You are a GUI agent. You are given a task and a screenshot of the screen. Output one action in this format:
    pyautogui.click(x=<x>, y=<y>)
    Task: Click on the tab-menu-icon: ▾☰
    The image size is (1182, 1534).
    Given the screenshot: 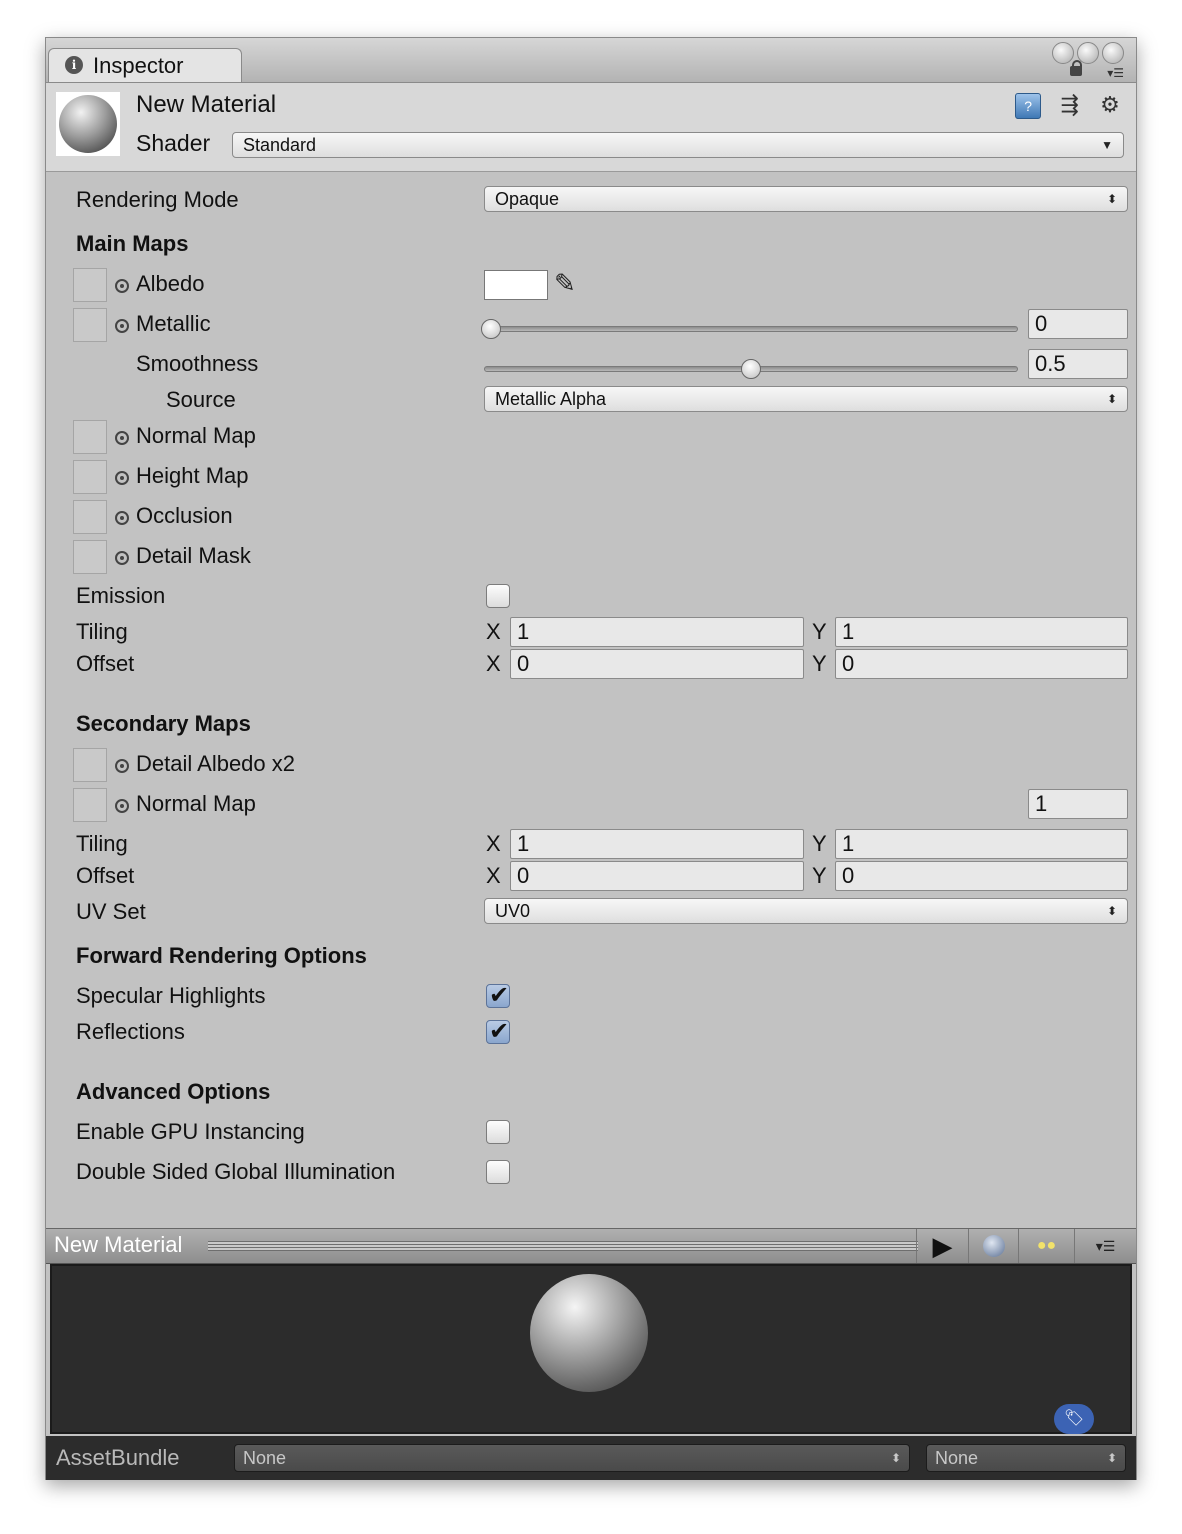 What is the action you would take?
    pyautogui.click(x=1115, y=73)
    